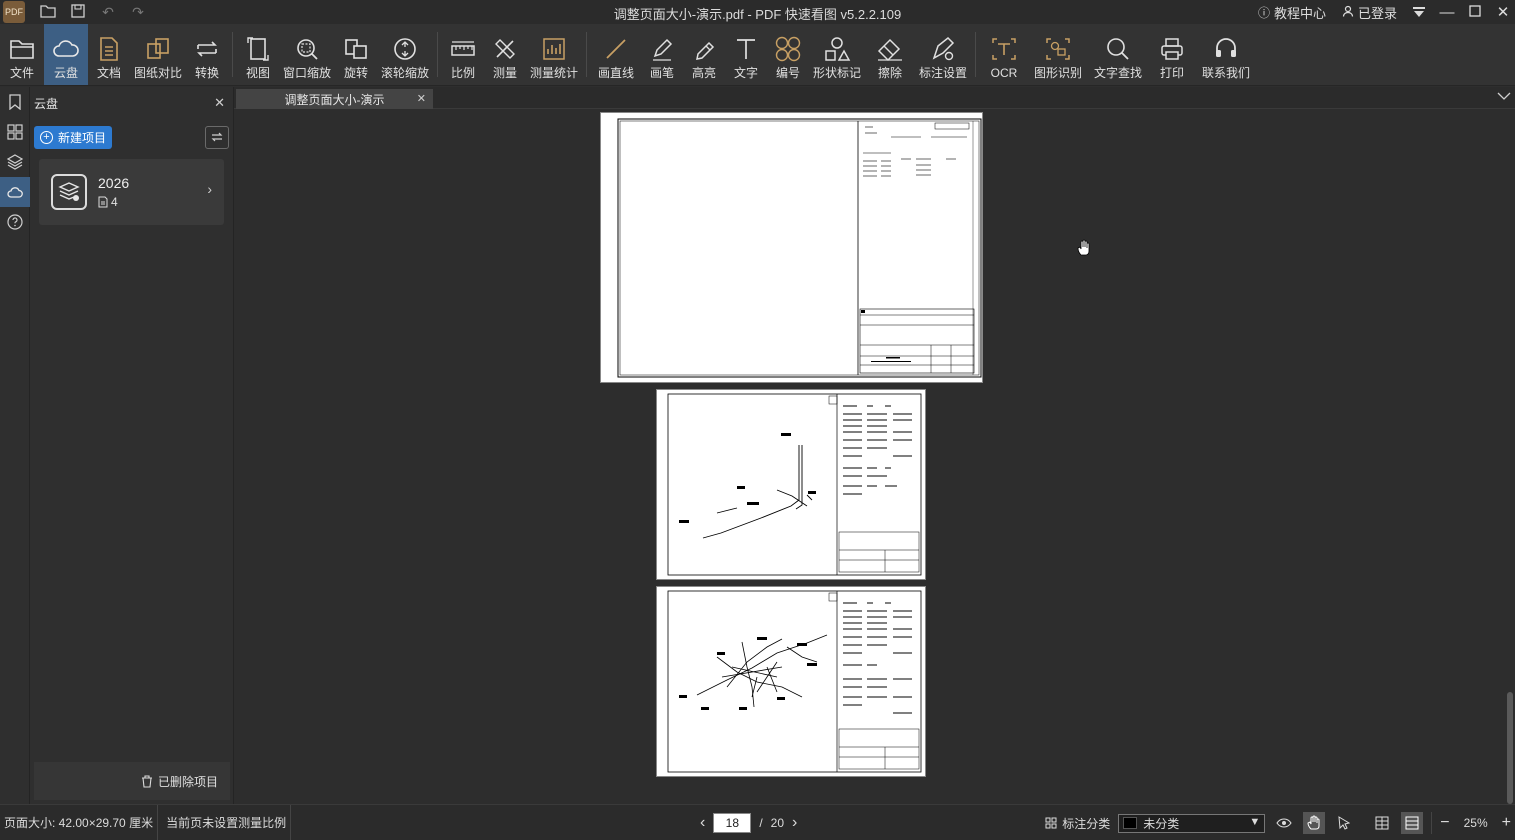 This screenshot has width=1515, height=840. Describe the element at coordinates (788, 54) in the screenshot. I see `numbering-button: 编号` at that location.